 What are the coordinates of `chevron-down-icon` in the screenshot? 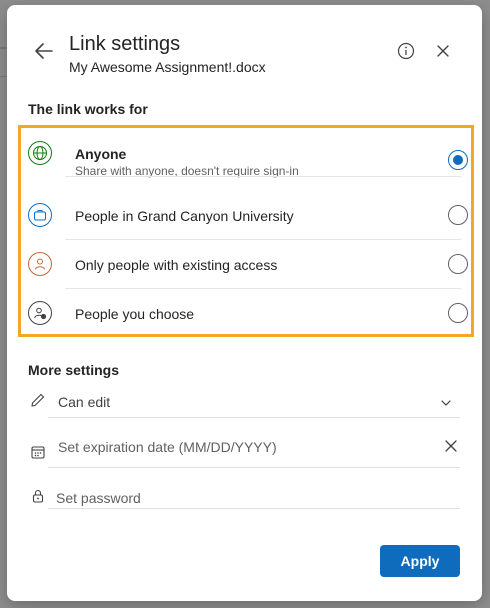 It's located at (446, 403).